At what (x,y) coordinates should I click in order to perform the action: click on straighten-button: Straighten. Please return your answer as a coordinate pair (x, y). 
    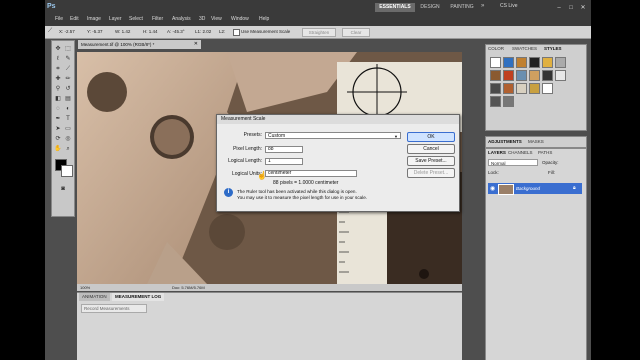
    Looking at the image, I should click on (319, 32).